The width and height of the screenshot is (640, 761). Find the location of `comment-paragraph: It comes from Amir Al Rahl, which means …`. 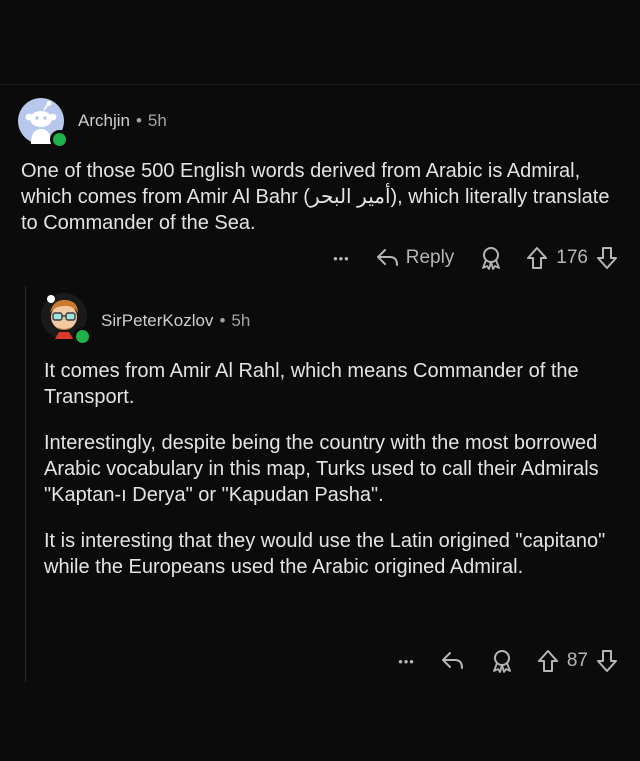

comment-paragraph: It comes from Amir Al Rahl, which means … is located at coordinates (311, 384).